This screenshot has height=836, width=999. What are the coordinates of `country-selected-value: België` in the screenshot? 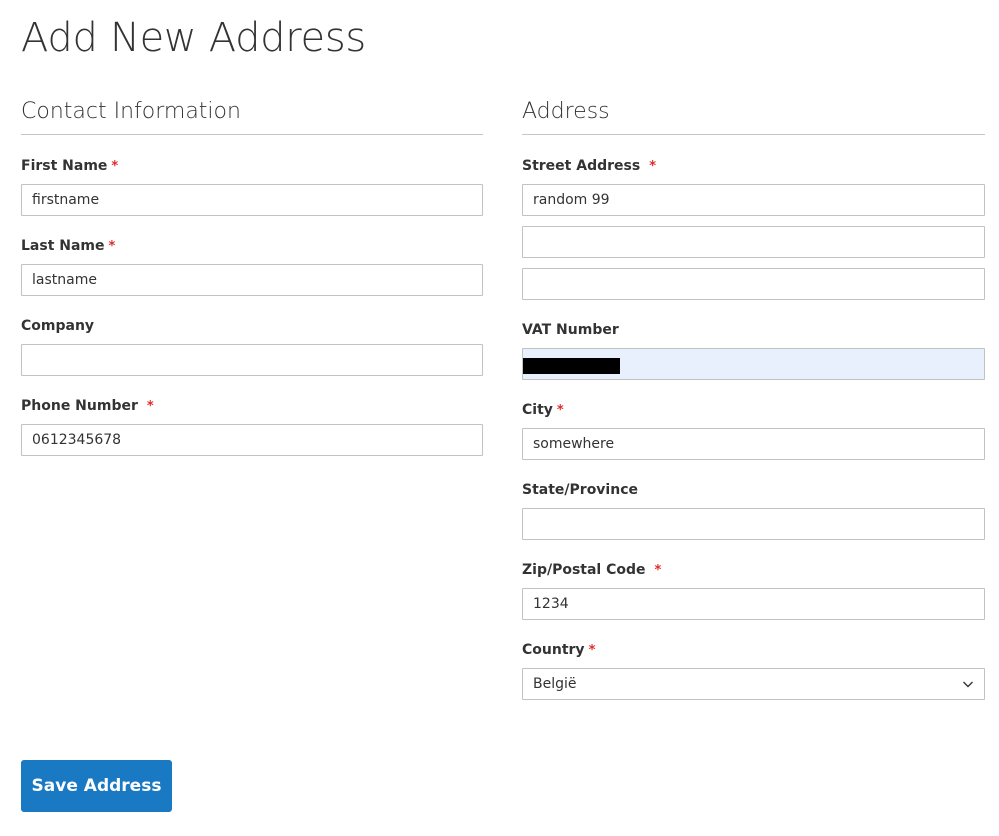 It's located at (555, 684).